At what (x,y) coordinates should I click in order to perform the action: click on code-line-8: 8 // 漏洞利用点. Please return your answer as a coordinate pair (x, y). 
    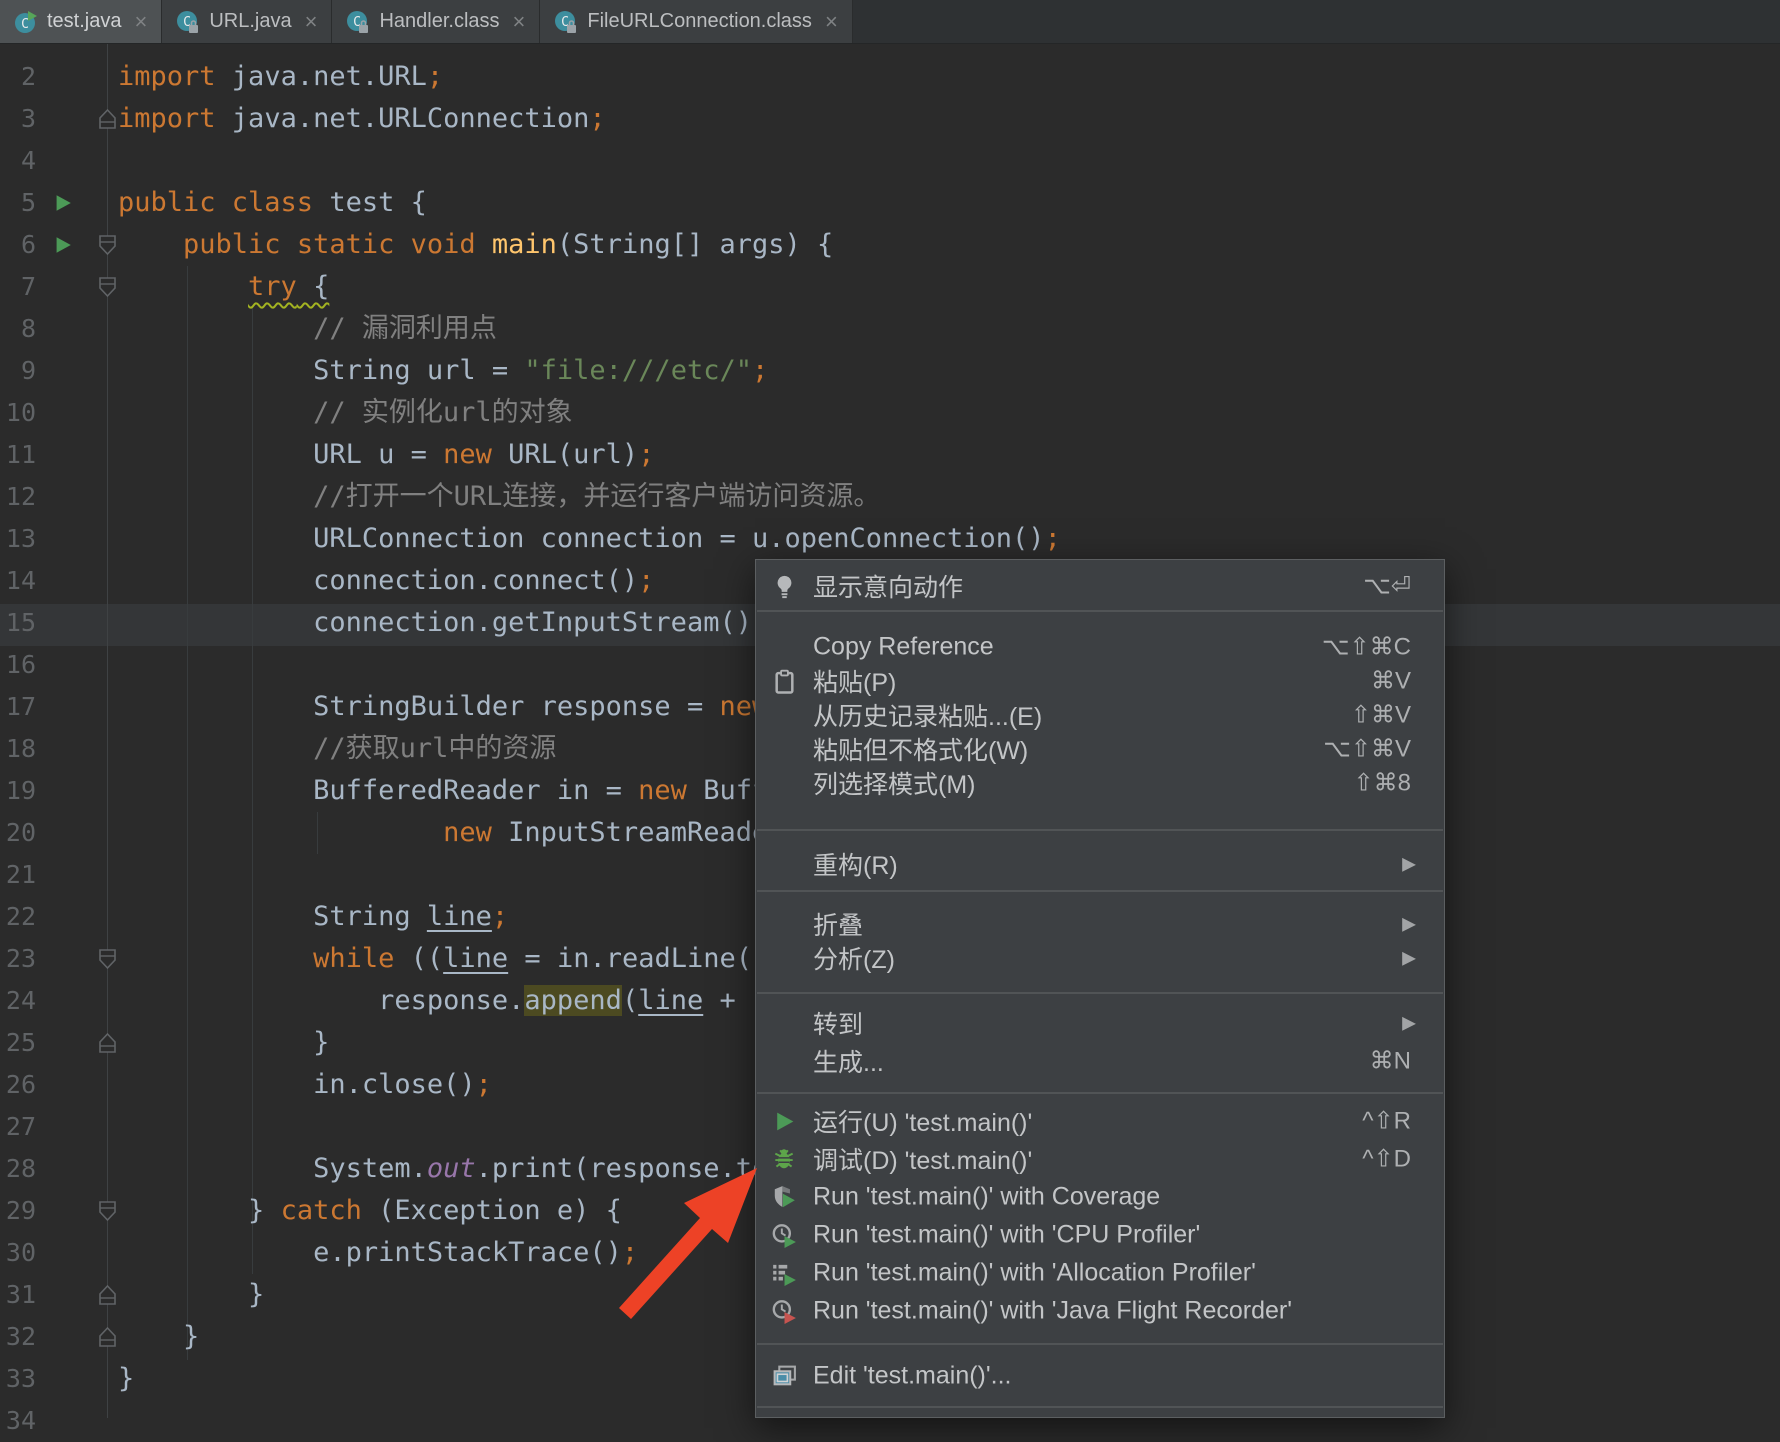
    Looking at the image, I should click on (890, 329).